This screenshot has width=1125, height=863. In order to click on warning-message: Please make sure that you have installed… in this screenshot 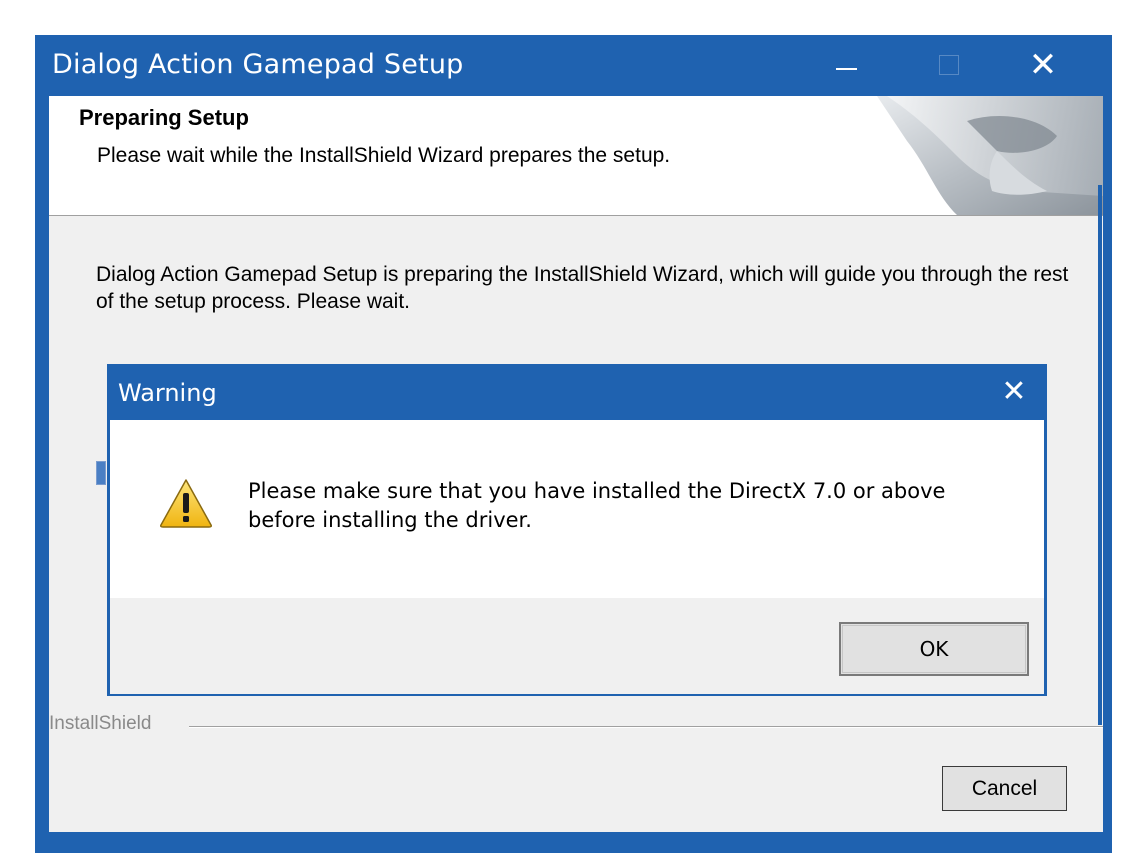, I will do `click(597, 505)`.